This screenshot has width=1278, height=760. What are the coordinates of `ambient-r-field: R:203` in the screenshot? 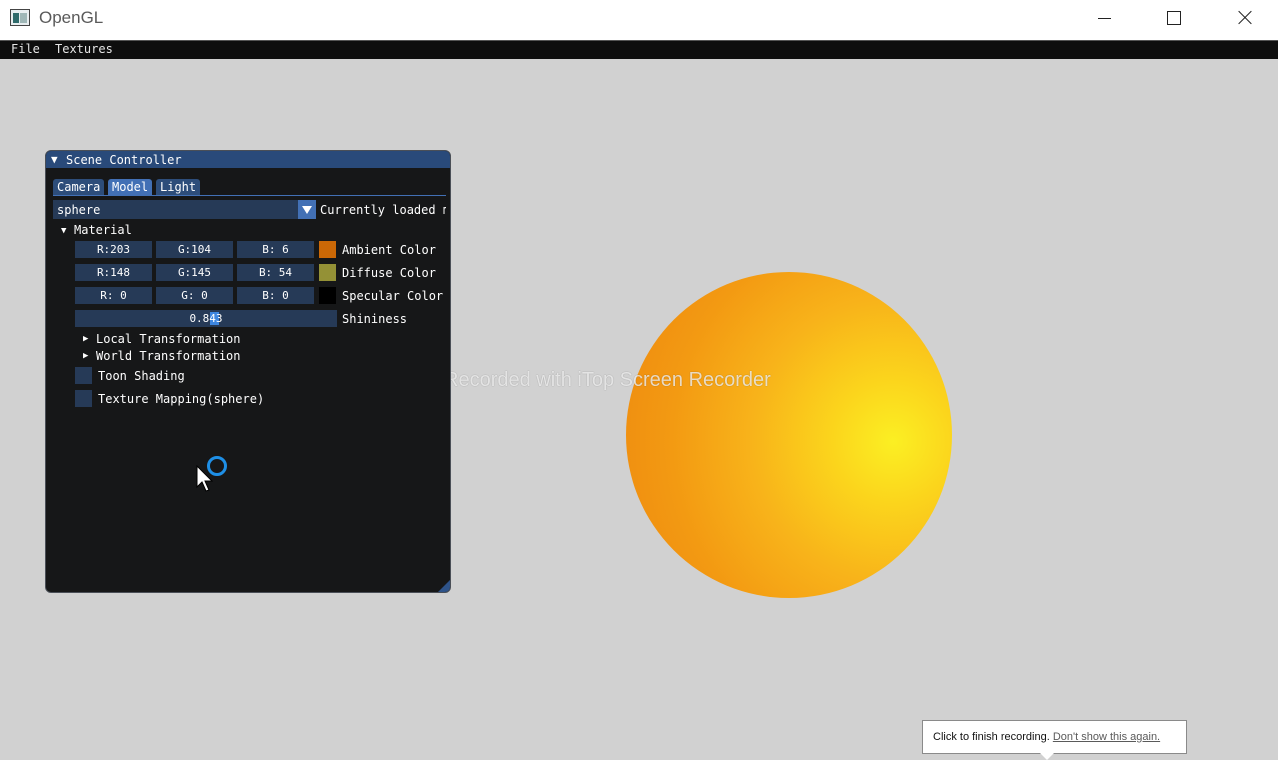 It's located at (113, 249).